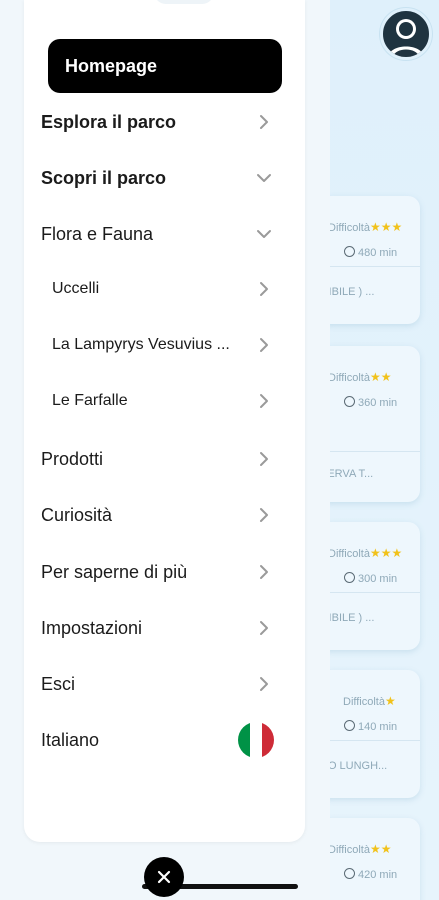 The image size is (439, 900). What do you see at coordinates (153, 740) in the screenshot?
I see `menu-item-language: Italiano` at bounding box center [153, 740].